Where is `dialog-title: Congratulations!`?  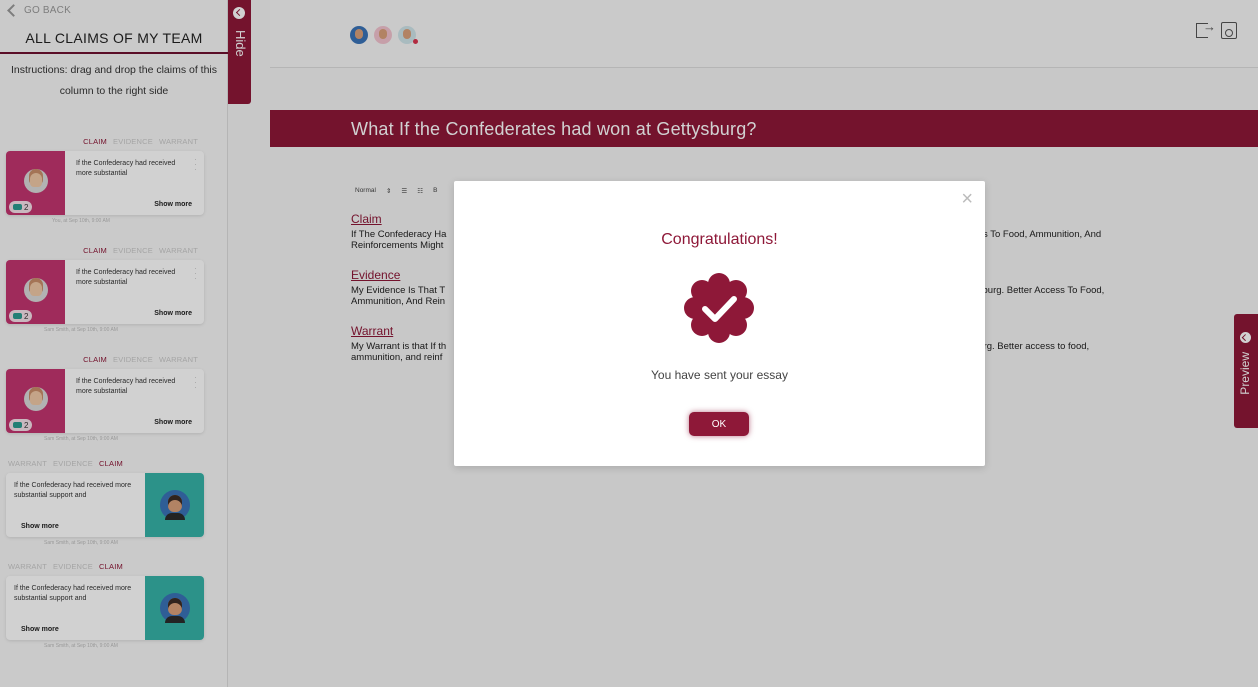 dialog-title: Congratulations! is located at coordinates (719, 239).